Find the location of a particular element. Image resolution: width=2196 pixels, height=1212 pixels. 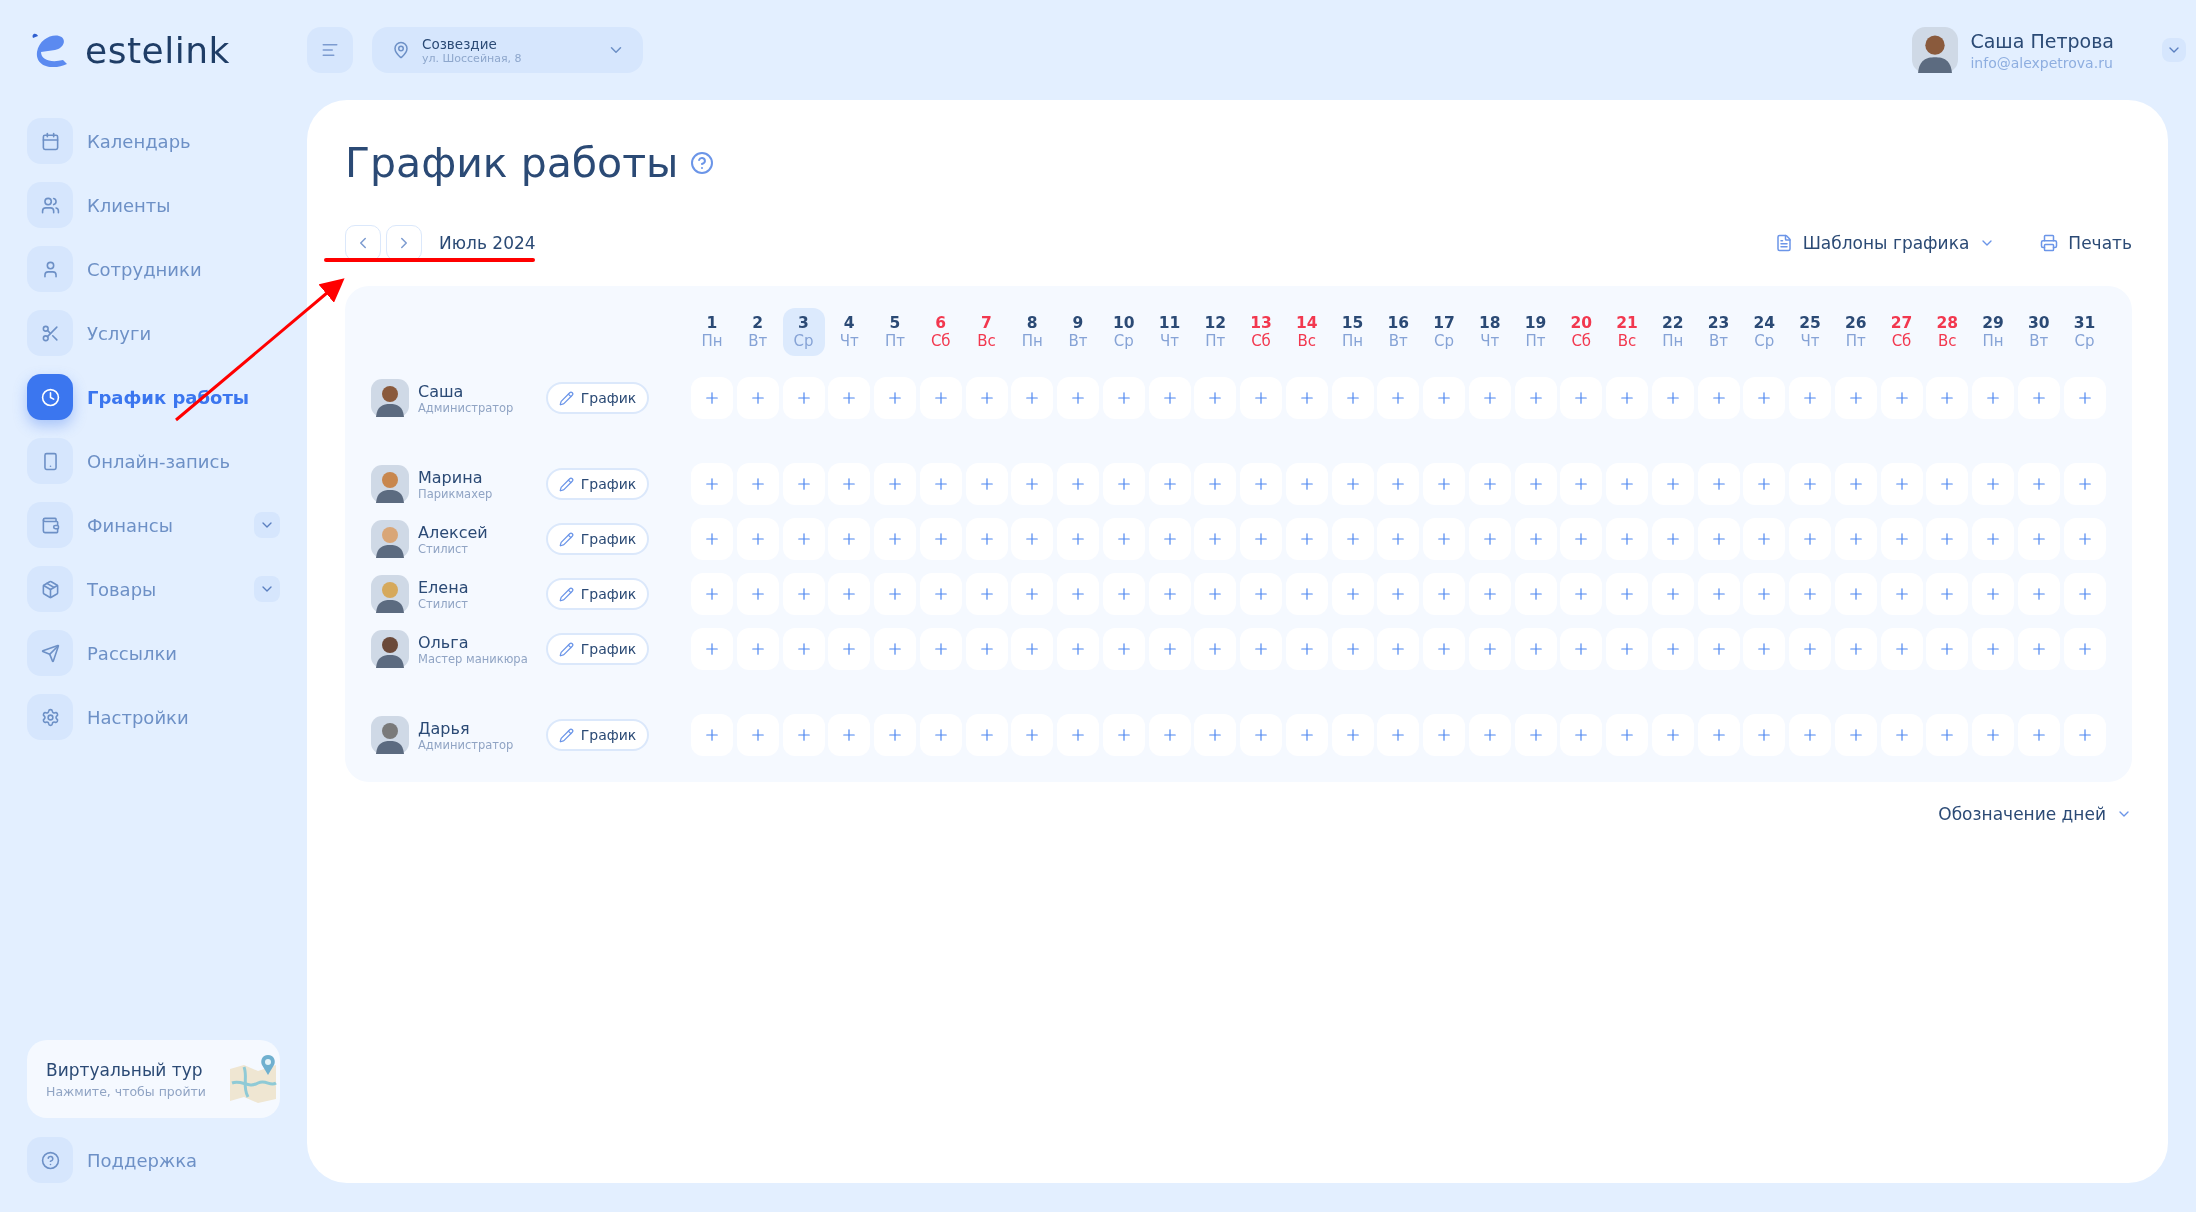

day-header: 30 Вт is located at coordinates (2038, 332).